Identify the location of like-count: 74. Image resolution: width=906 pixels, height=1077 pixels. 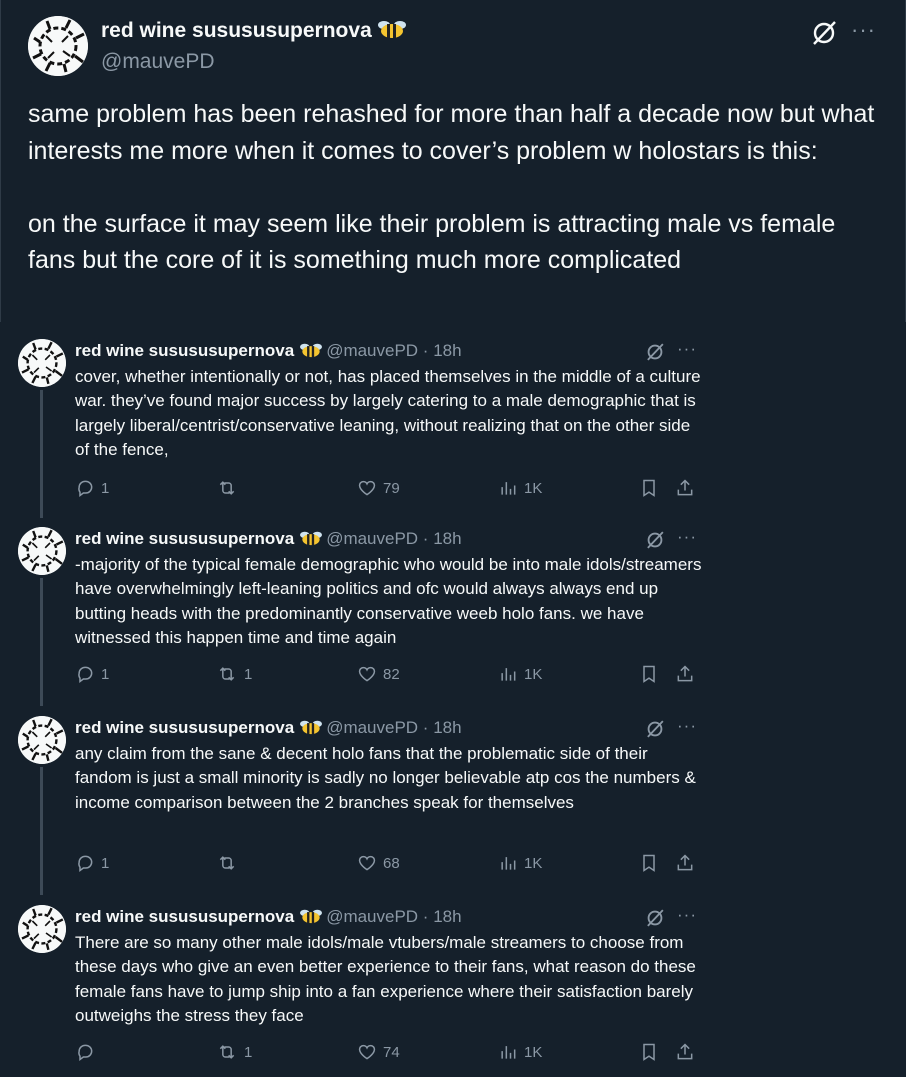
(391, 1052).